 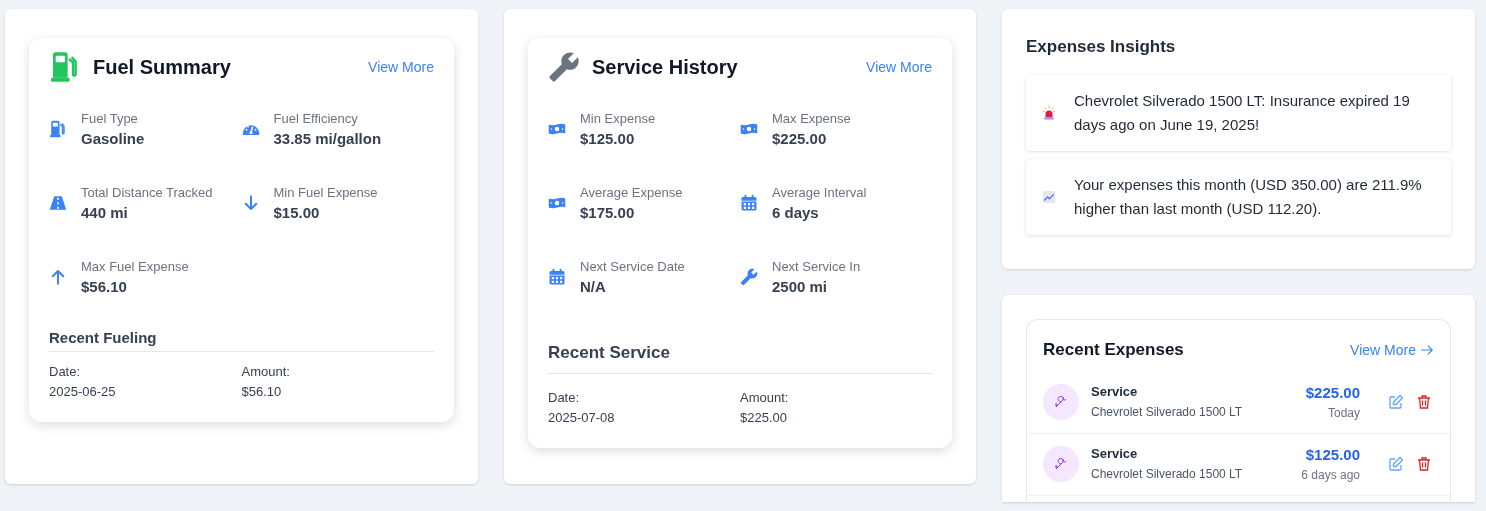 I want to click on stat-label: Min Expense, so click(x=618, y=118).